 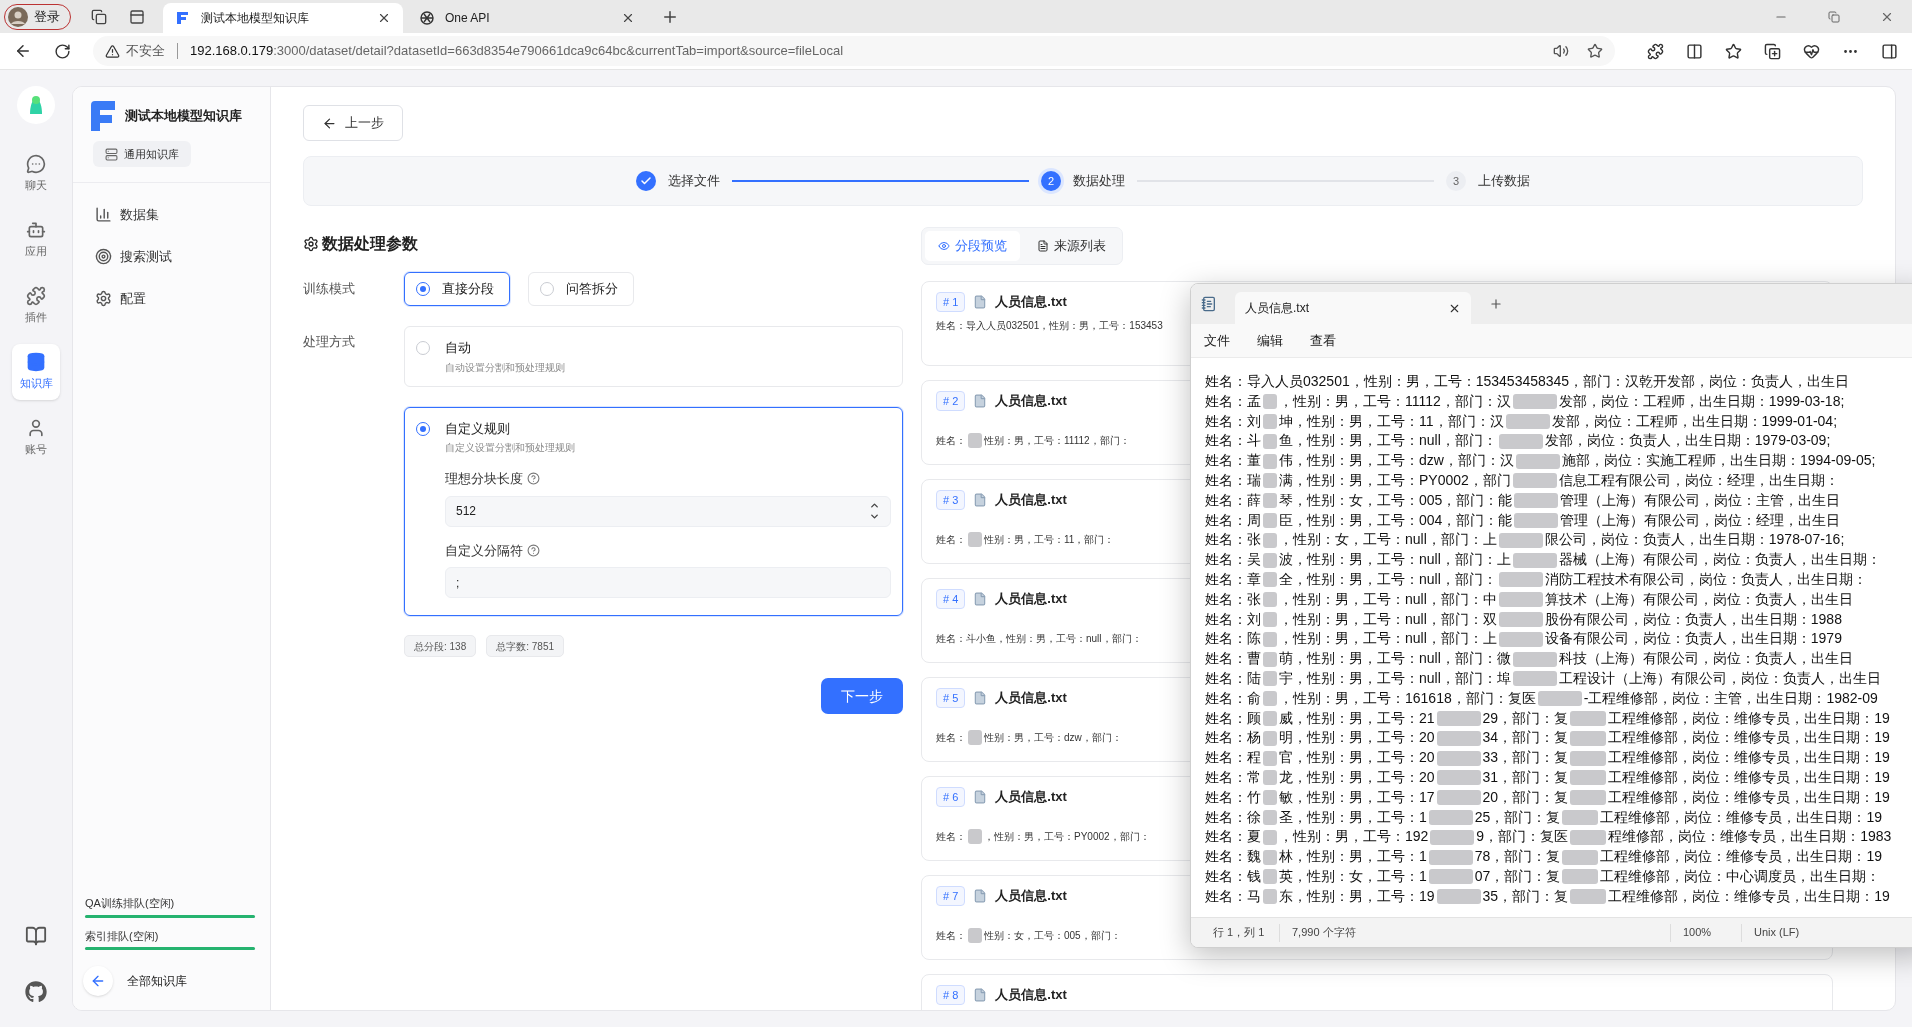 What do you see at coordinates (171, 981) in the screenshot?
I see `back-link: 全部知识库` at bounding box center [171, 981].